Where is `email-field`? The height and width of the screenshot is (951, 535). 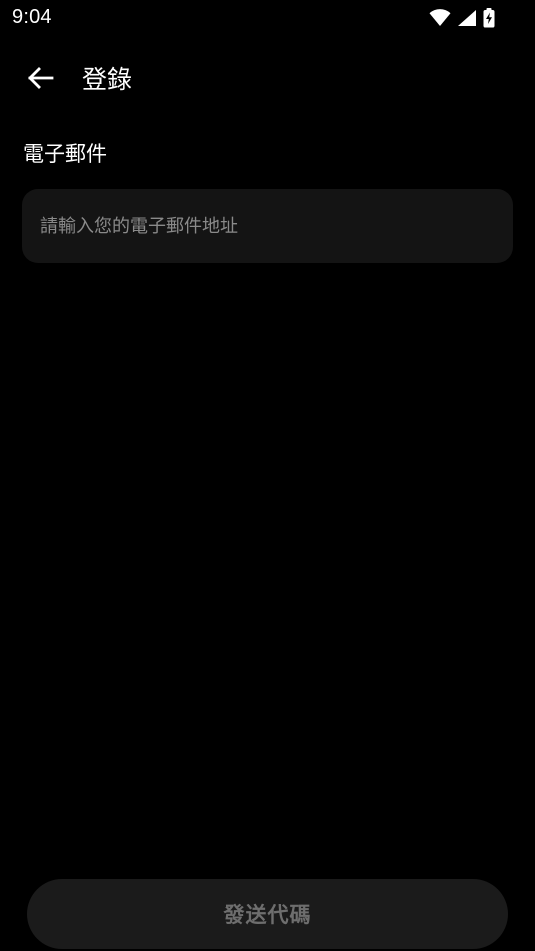
email-field is located at coordinates (267, 226).